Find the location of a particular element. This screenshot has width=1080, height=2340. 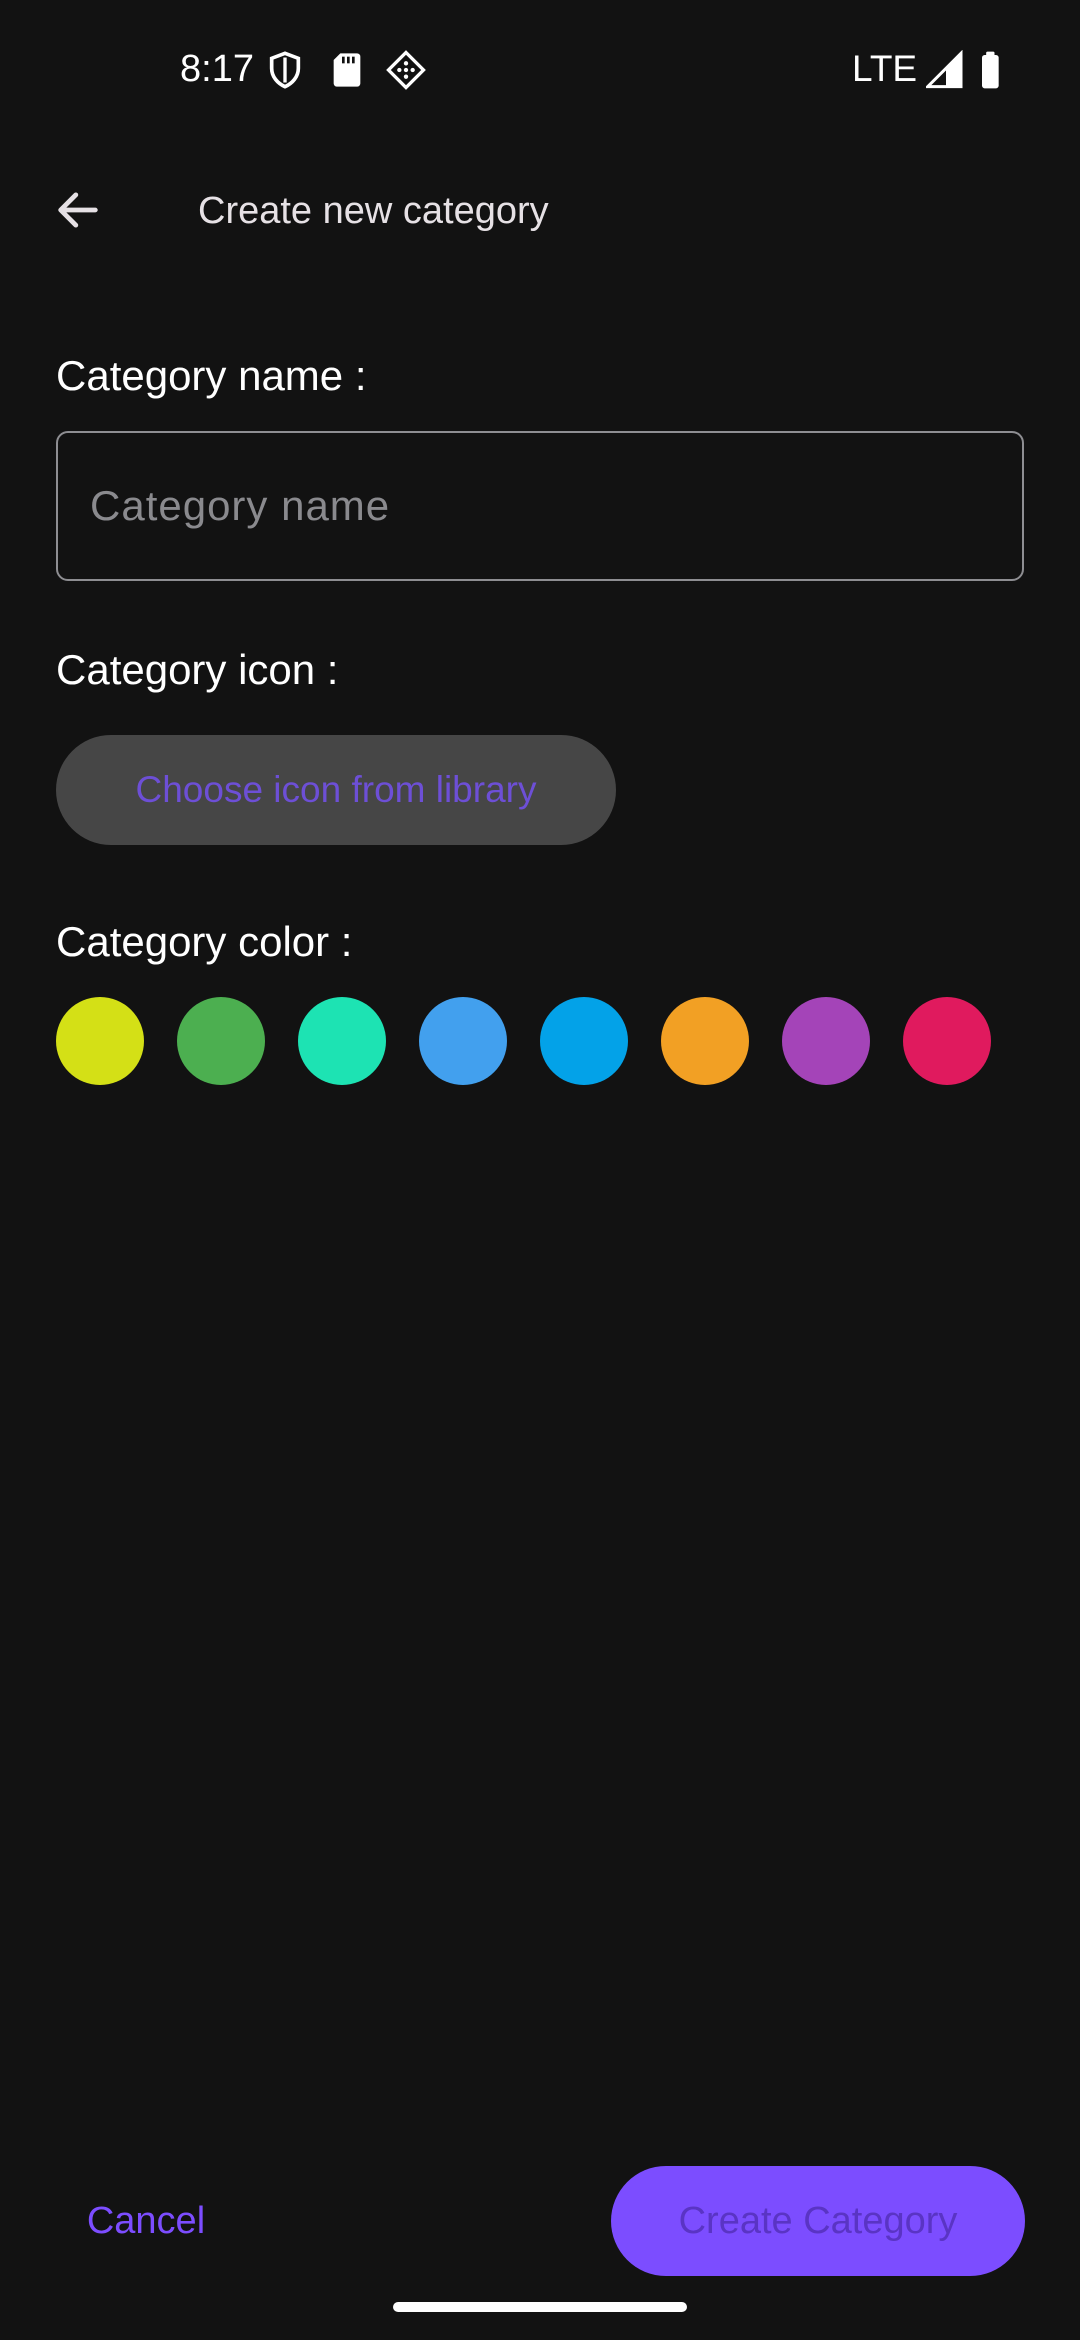

diamond-grid-icon is located at coordinates (406, 70).